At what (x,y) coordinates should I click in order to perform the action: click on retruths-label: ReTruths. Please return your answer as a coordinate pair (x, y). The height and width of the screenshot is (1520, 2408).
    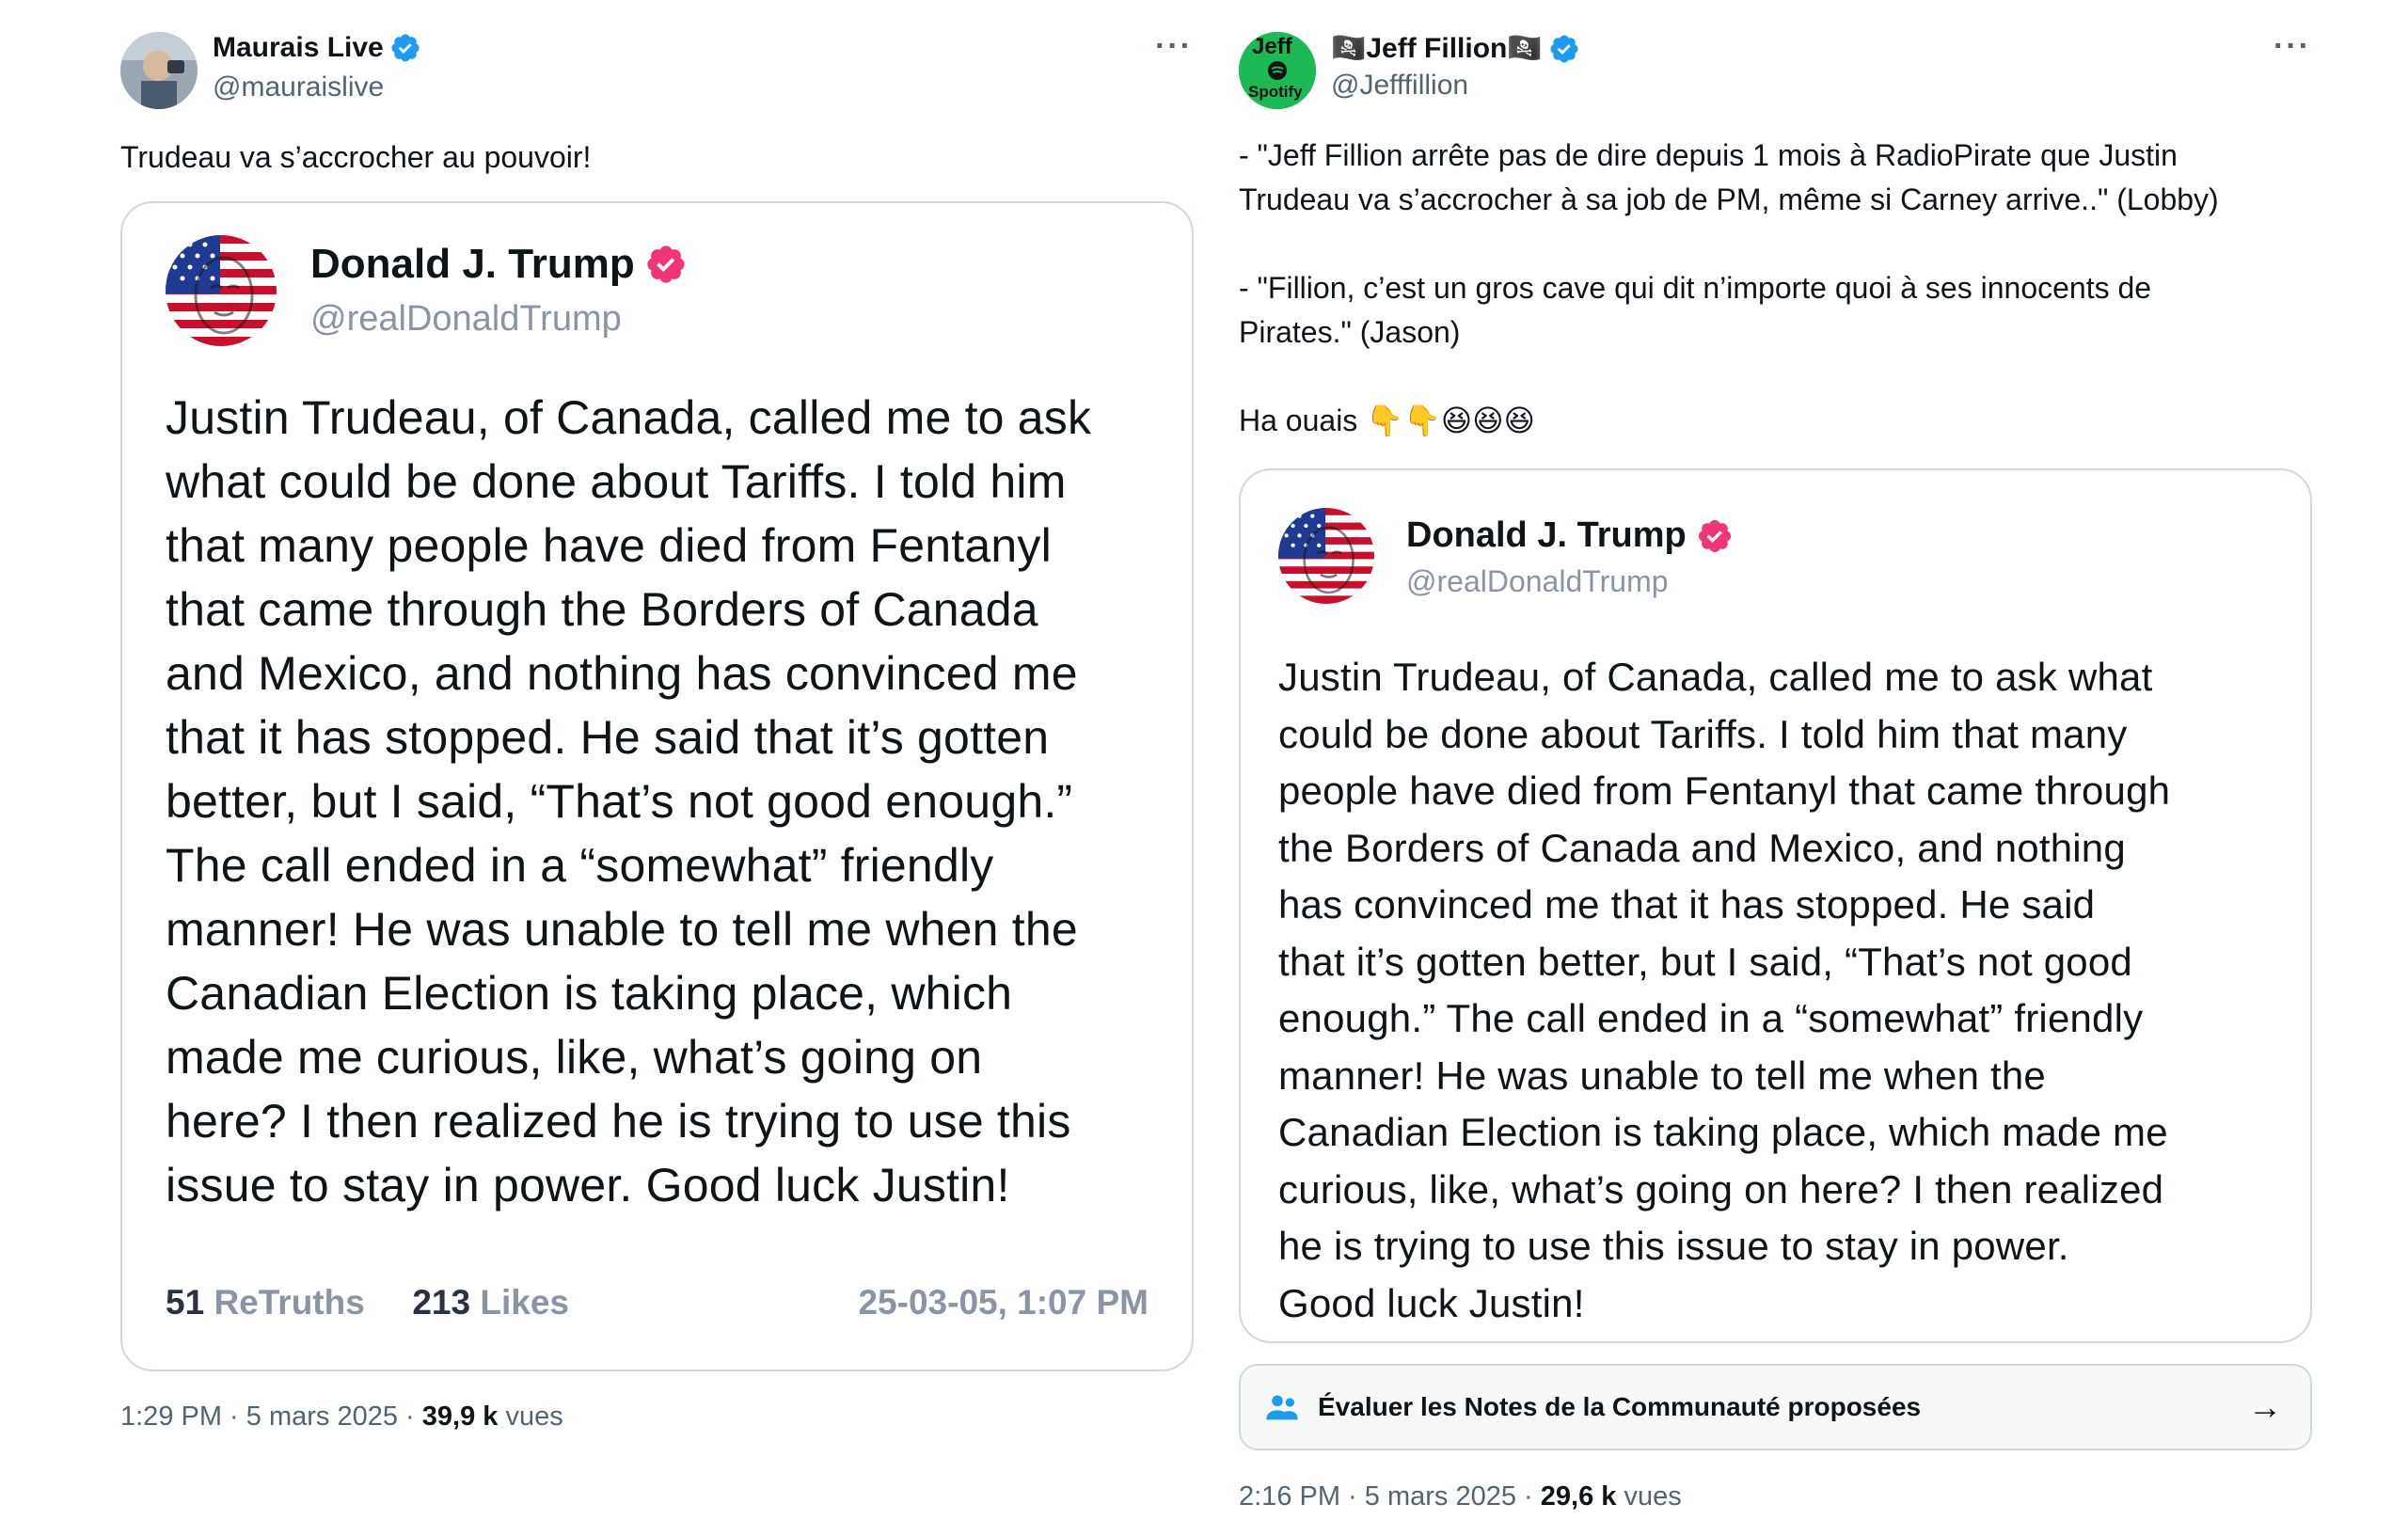
    Looking at the image, I should click on (290, 1302).